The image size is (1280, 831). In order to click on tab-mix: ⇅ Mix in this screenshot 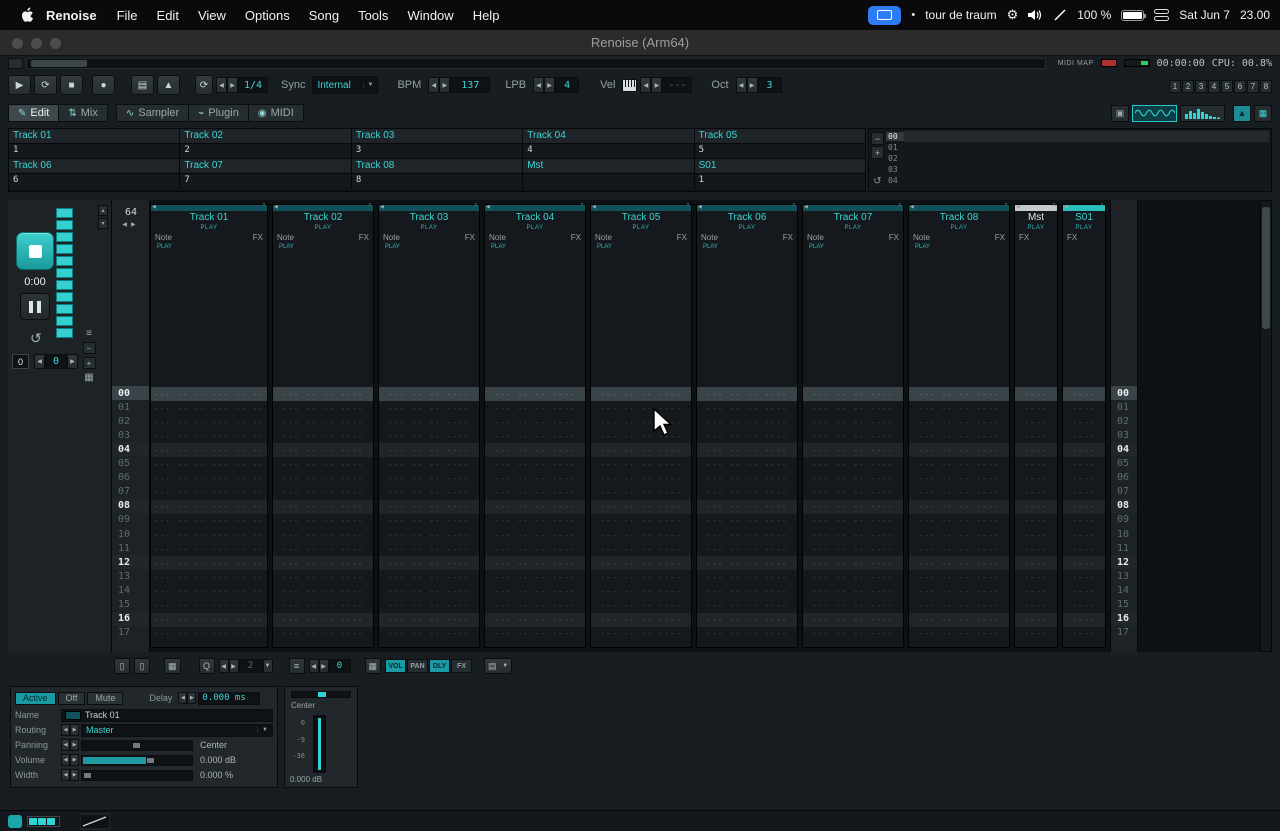, I will do `click(83, 113)`.